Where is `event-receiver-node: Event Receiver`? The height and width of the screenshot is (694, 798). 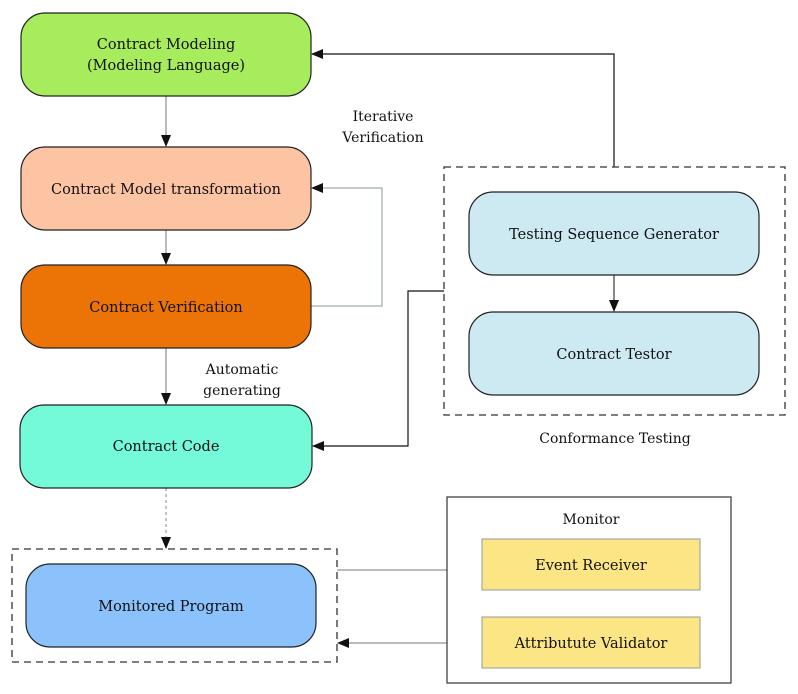 event-receiver-node: Event Receiver is located at coordinates (591, 564).